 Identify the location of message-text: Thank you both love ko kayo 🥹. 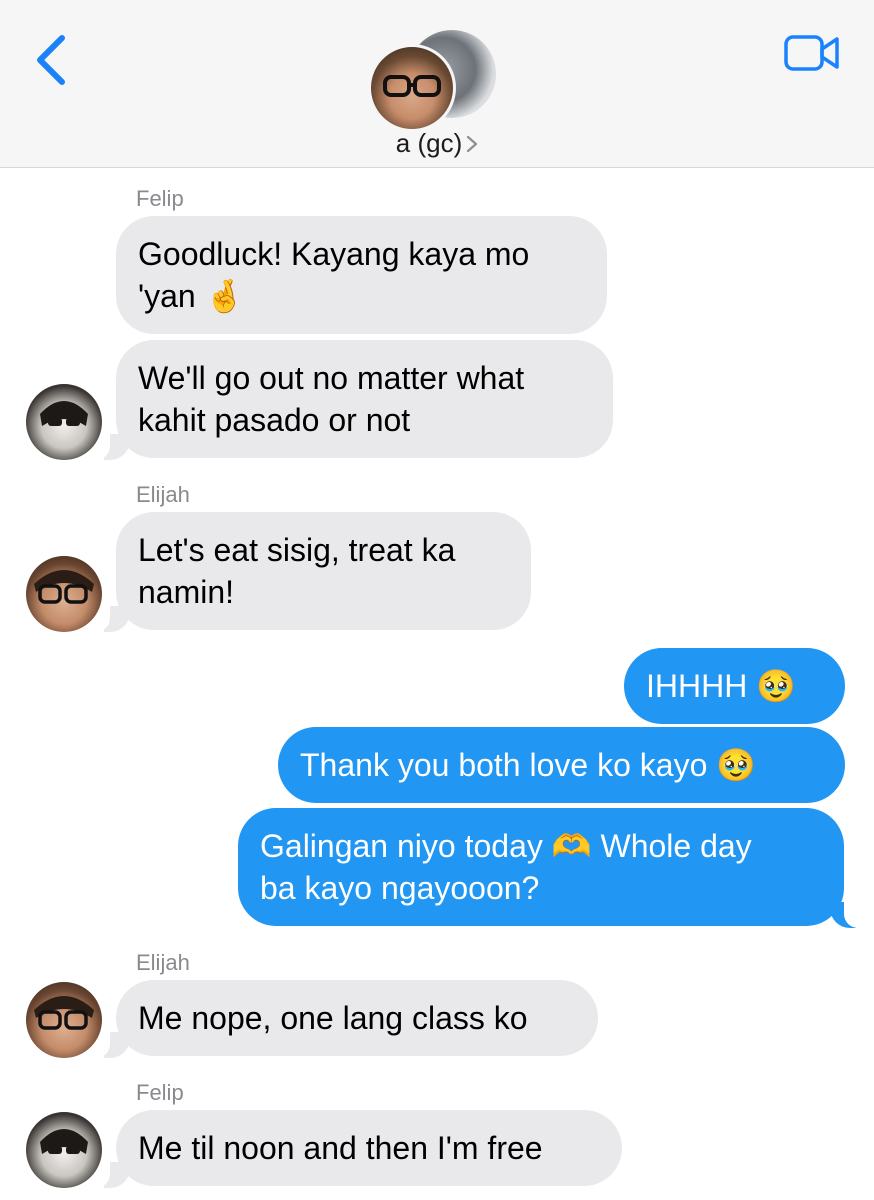
(528, 765).